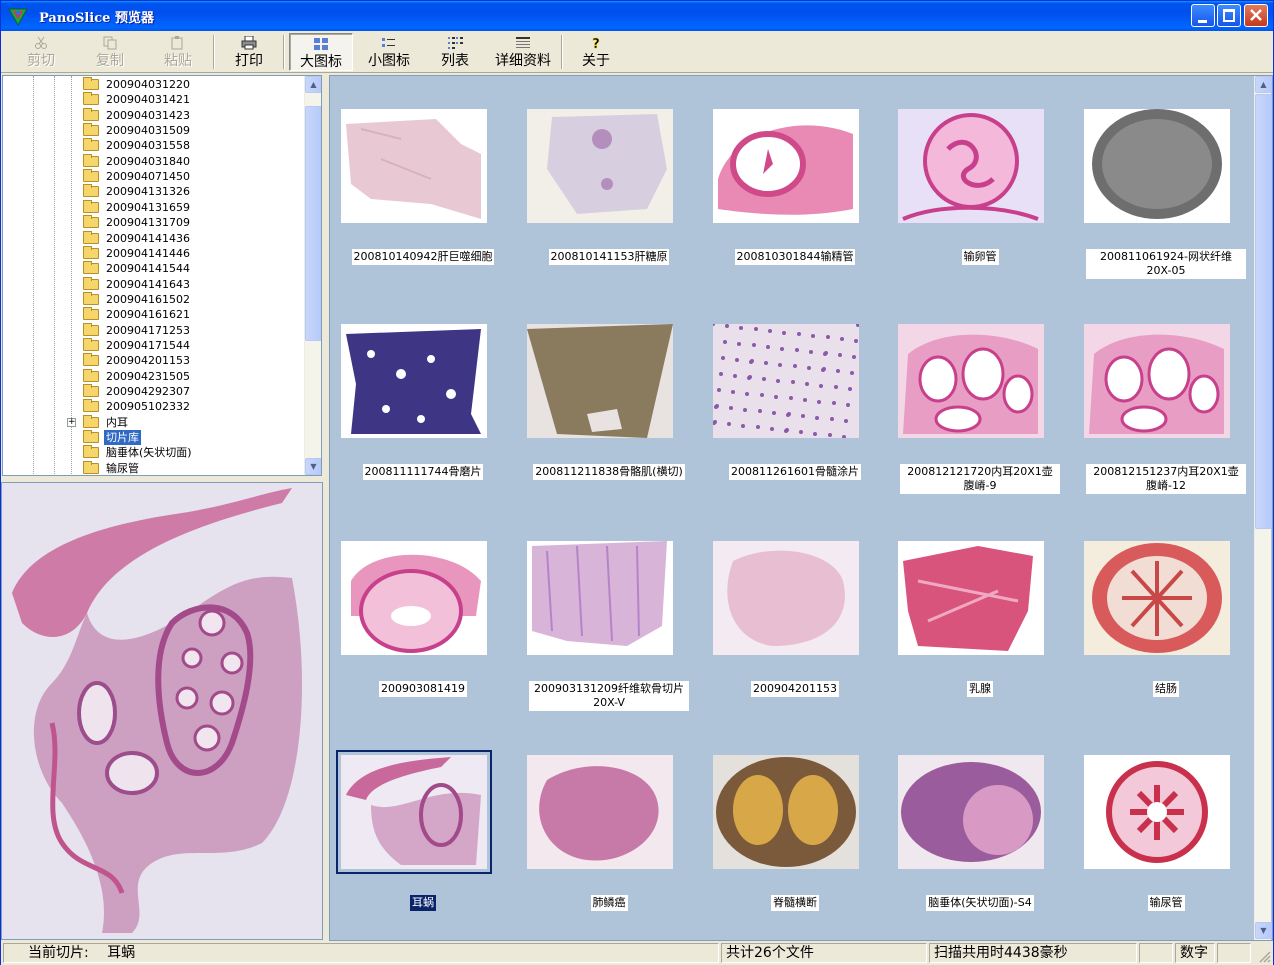 This screenshot has width=1274, height=965. I want to click on tree-scrollbar: ▲ ▼, so click(312, 275).